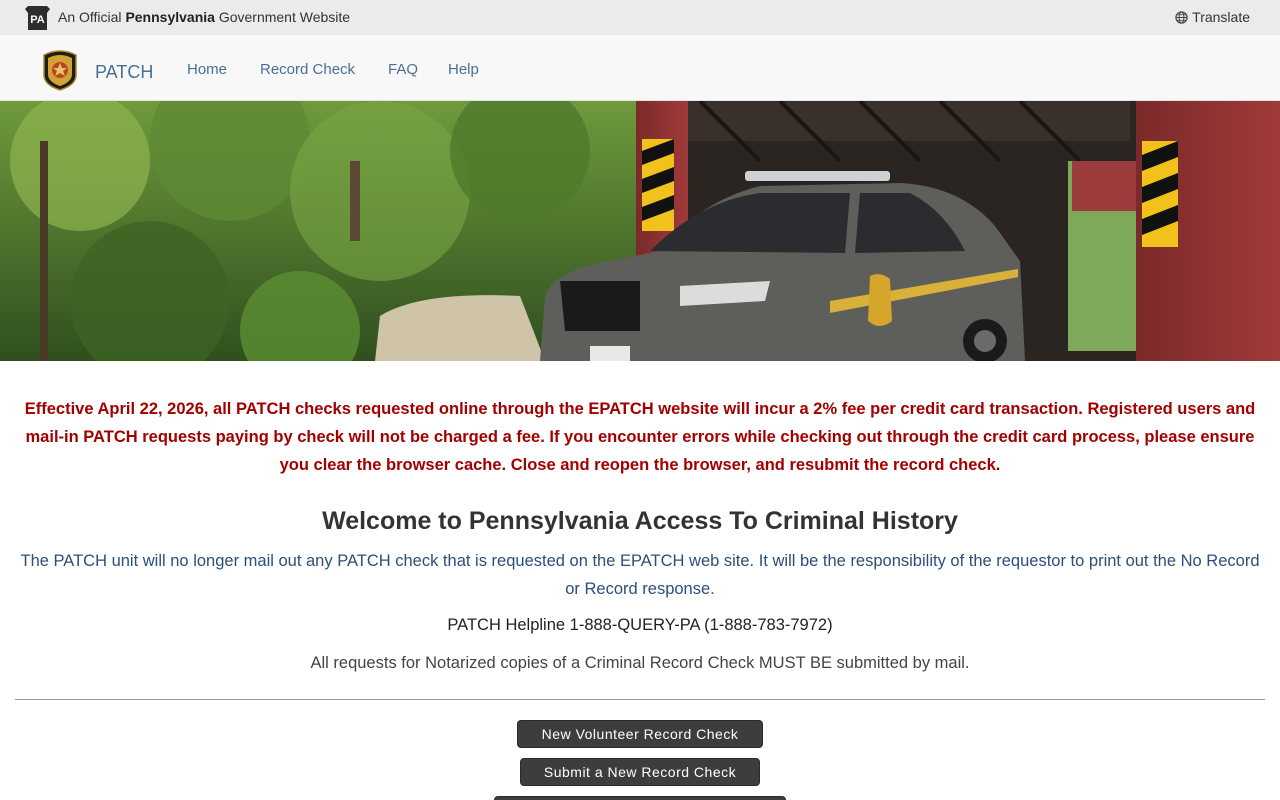 The image size is (1280, 800). What do you see at coordinates (403, 69) in the screenshot?
I see `nav-faq-link: FAQ` at bounding box center [403, 69].